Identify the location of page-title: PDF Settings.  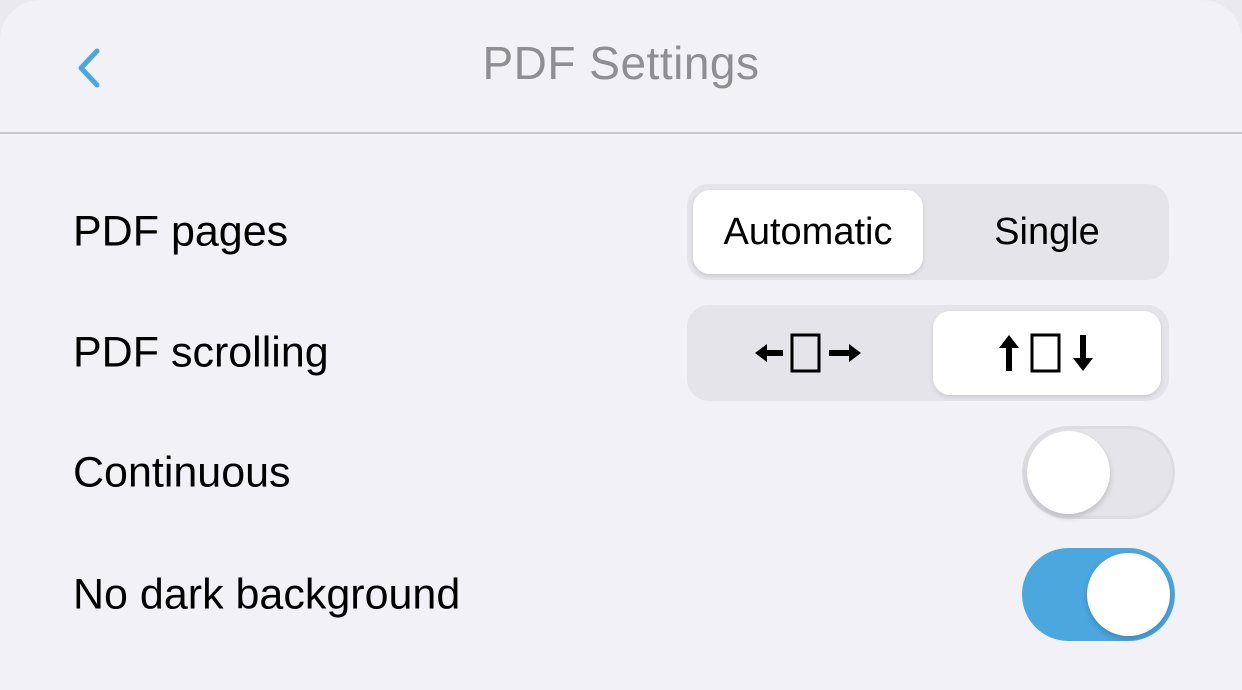
(621, 63).